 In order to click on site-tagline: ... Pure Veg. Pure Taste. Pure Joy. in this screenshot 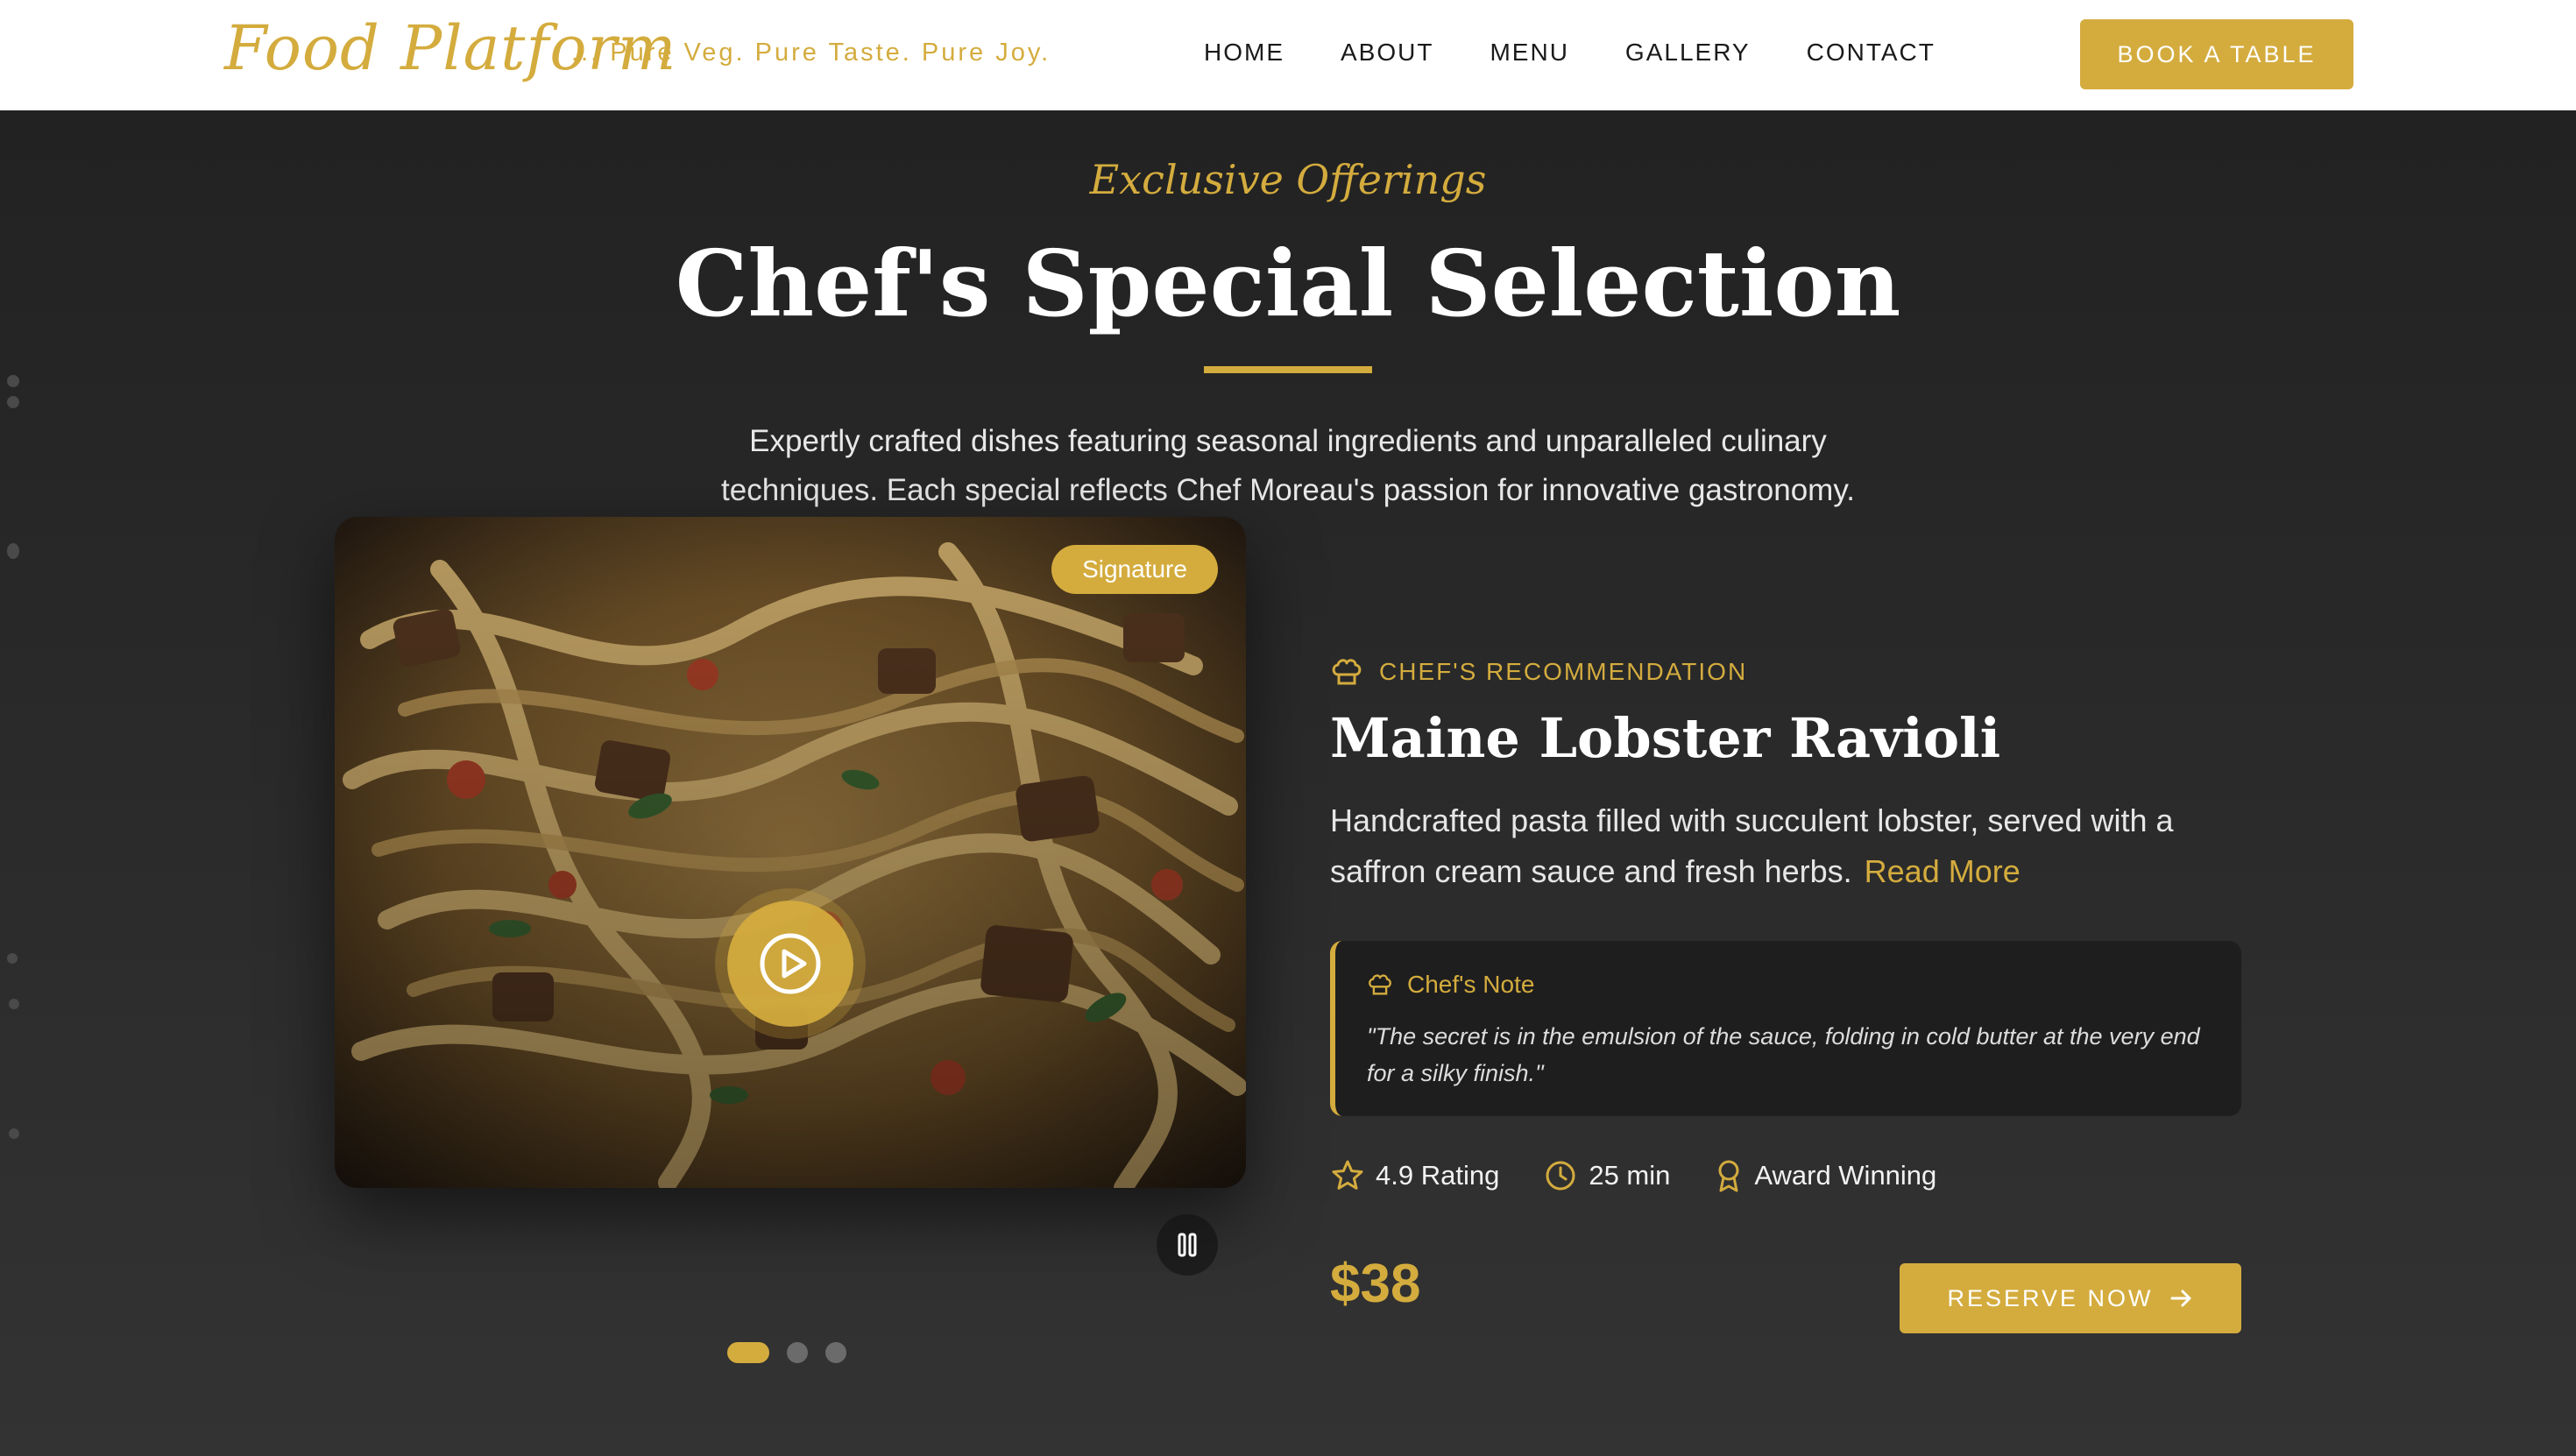, I will do `click(811, 53)`.